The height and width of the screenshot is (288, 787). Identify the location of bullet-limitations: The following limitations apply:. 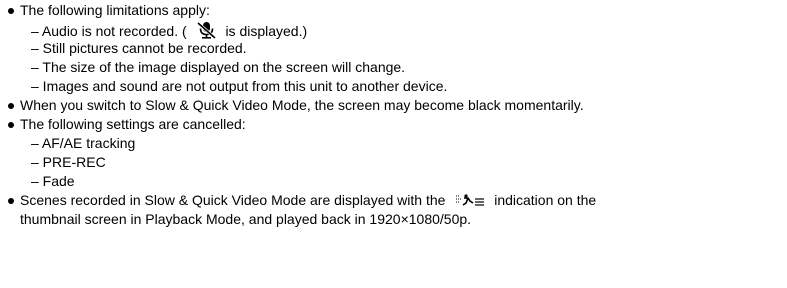
(115, 10).